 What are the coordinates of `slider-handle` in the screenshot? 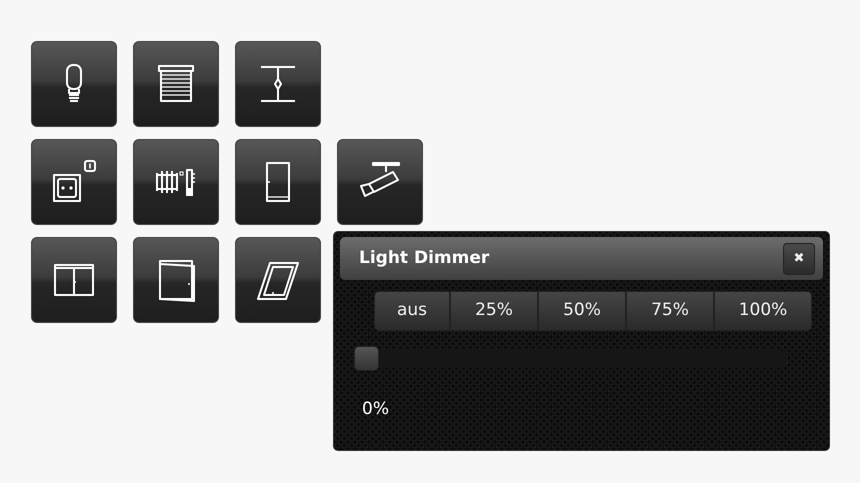 It's located at (366, 358).